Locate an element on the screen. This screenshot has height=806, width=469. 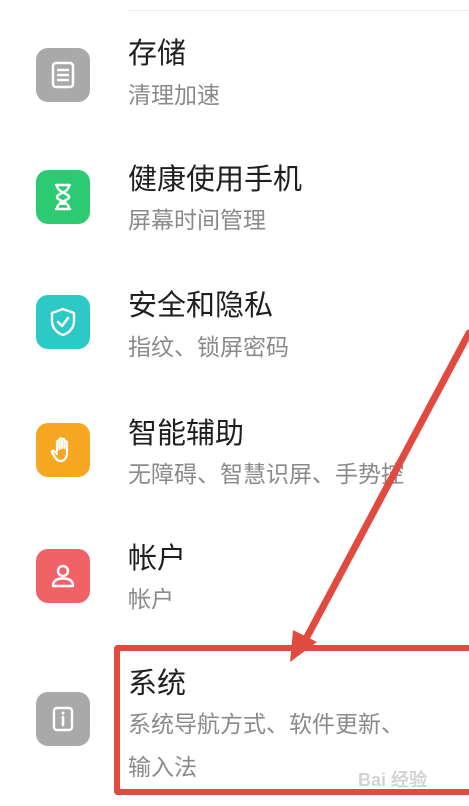
settings-item-title: 健康使用手机 is located at coordinates (215, 179).